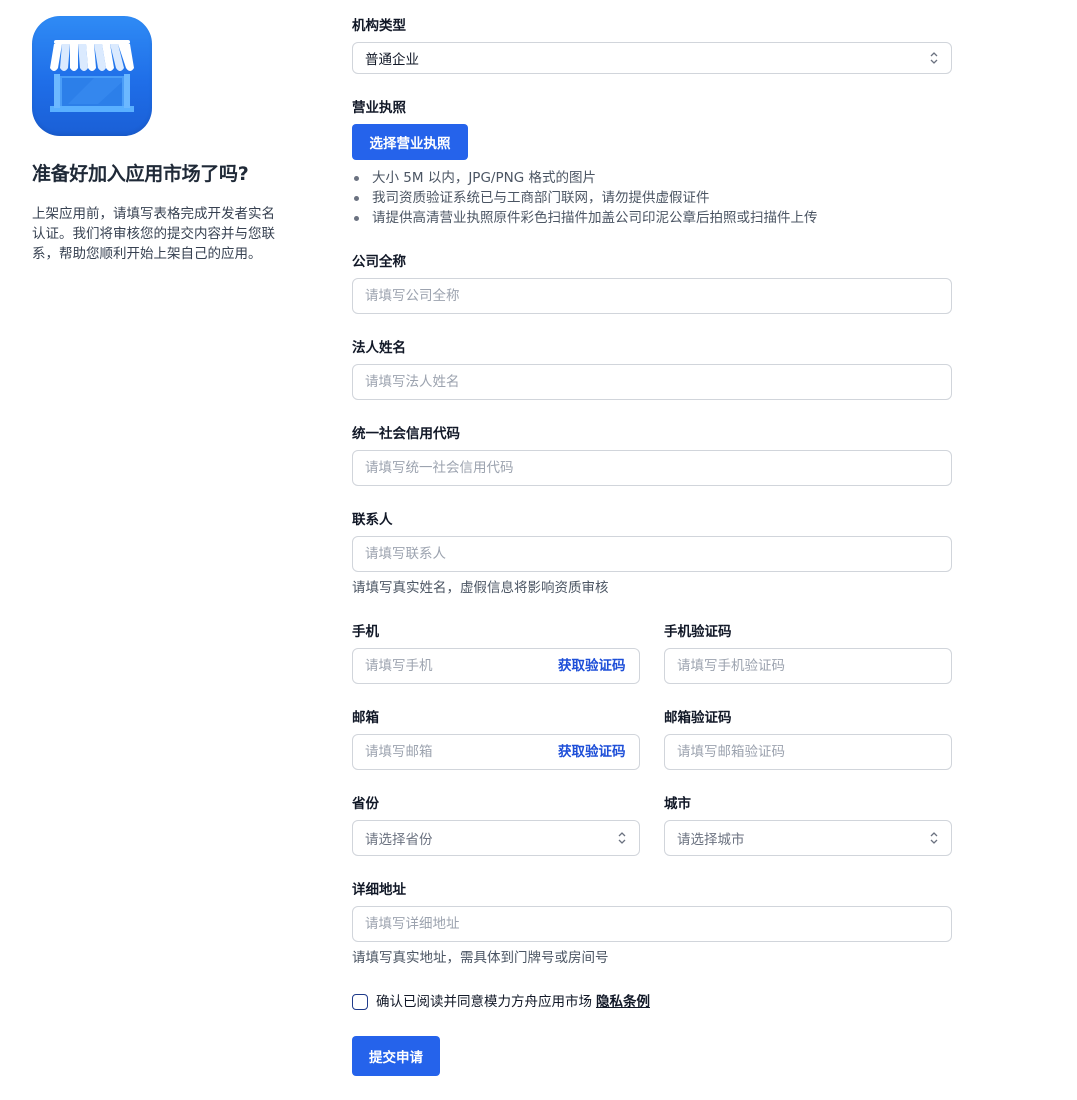 The image size is (1077, 1100). I want to click on city-label: 城市, so click(677, 804).